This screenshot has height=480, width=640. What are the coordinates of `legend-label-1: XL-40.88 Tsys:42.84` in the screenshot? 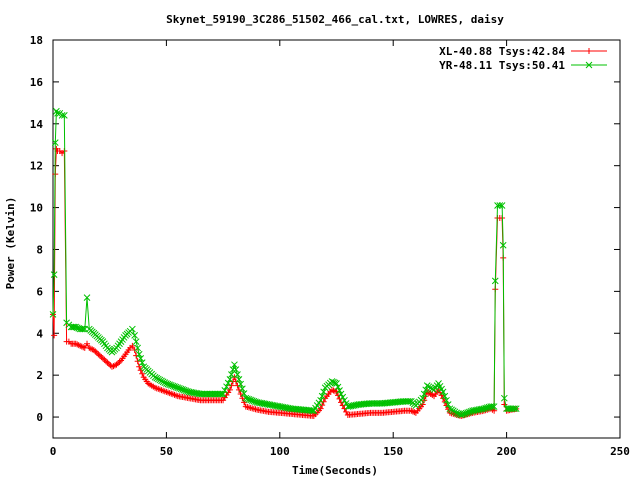 It's located at (502, 51).